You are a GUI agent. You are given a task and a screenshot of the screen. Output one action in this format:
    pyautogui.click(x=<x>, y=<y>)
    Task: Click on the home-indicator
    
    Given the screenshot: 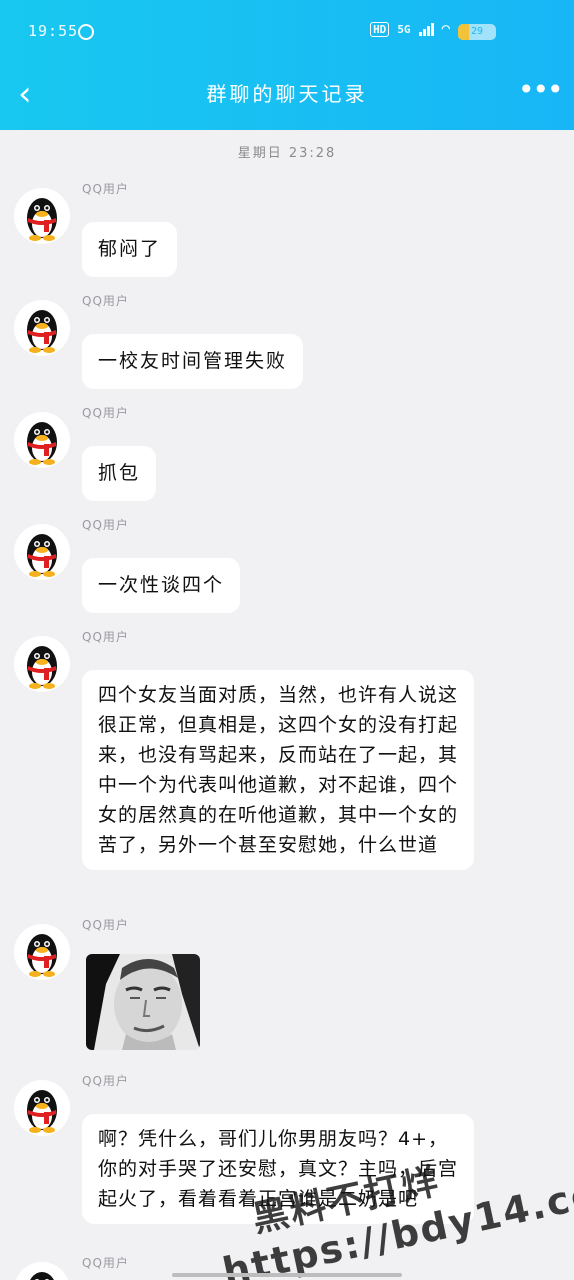 What is the action you would take?
    pyautogui.click(x=287, y=1275)
    